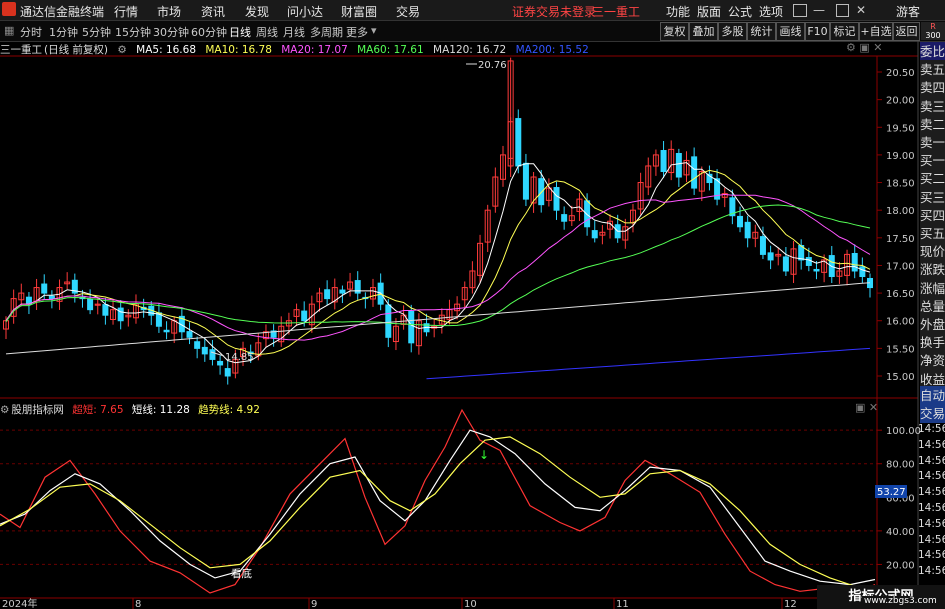 The height and width of the screenshot is (609, 945). What do you see at coordinates (932, 88) in the screenshot?
I see `quote-label: 卖四` at bounding box center [932, 88].